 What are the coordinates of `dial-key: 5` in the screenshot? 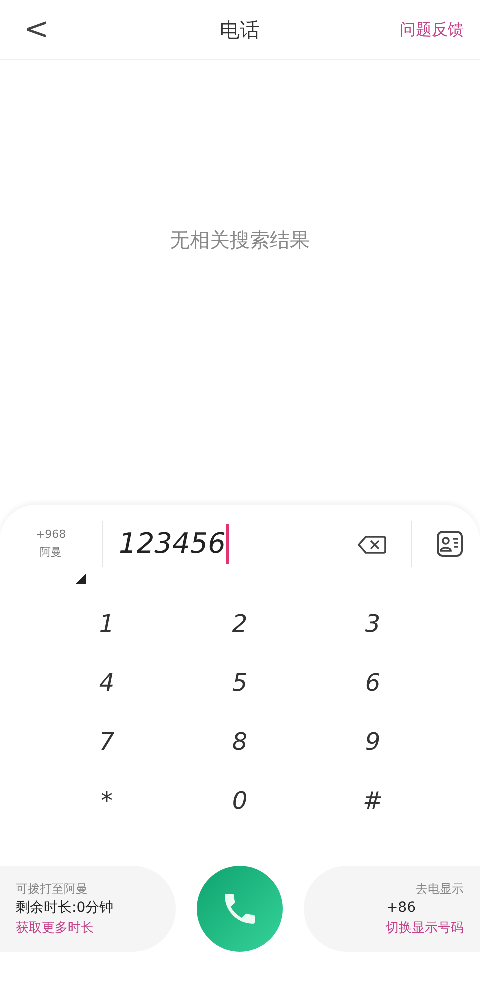 It's located at (240, 683).